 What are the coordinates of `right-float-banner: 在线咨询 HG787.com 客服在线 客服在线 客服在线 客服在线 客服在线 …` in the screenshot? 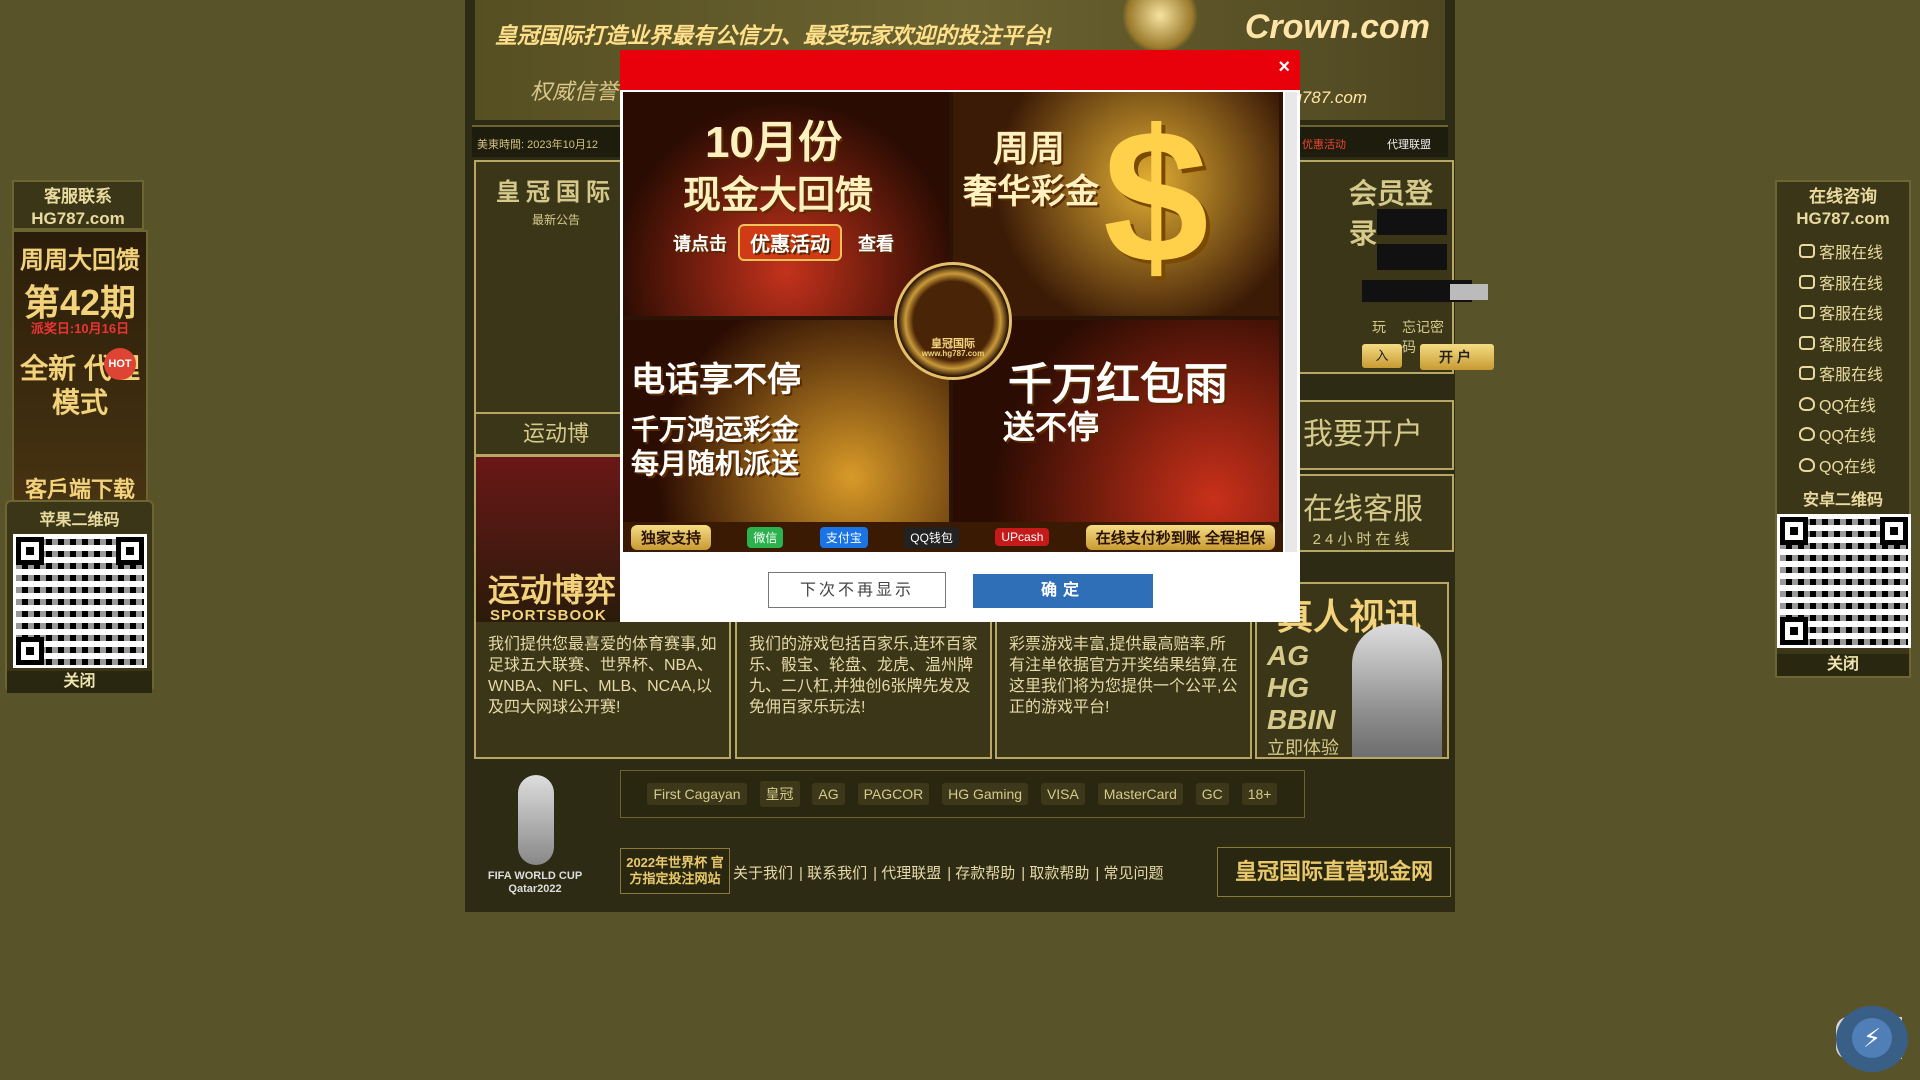 It's located at (1843, 429).